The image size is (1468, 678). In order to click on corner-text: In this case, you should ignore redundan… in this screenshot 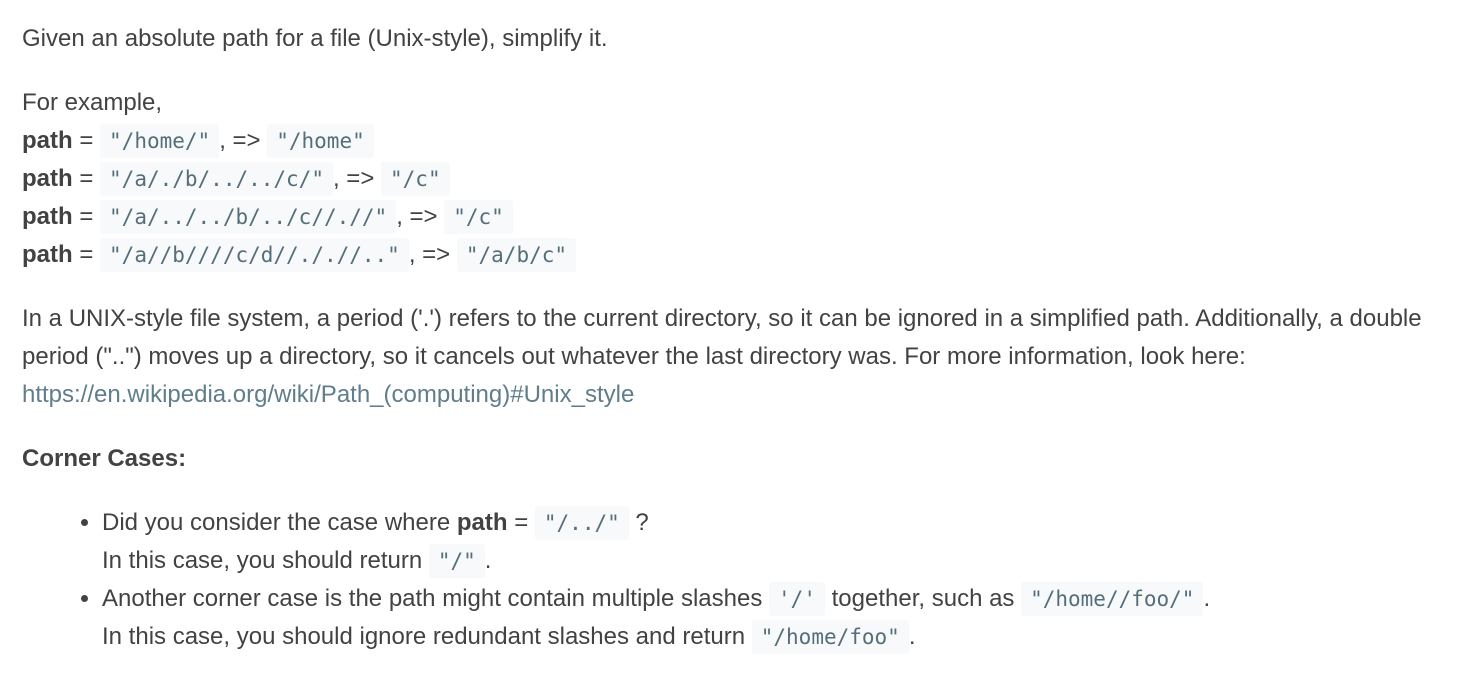, I will do `click(427, 636)`.